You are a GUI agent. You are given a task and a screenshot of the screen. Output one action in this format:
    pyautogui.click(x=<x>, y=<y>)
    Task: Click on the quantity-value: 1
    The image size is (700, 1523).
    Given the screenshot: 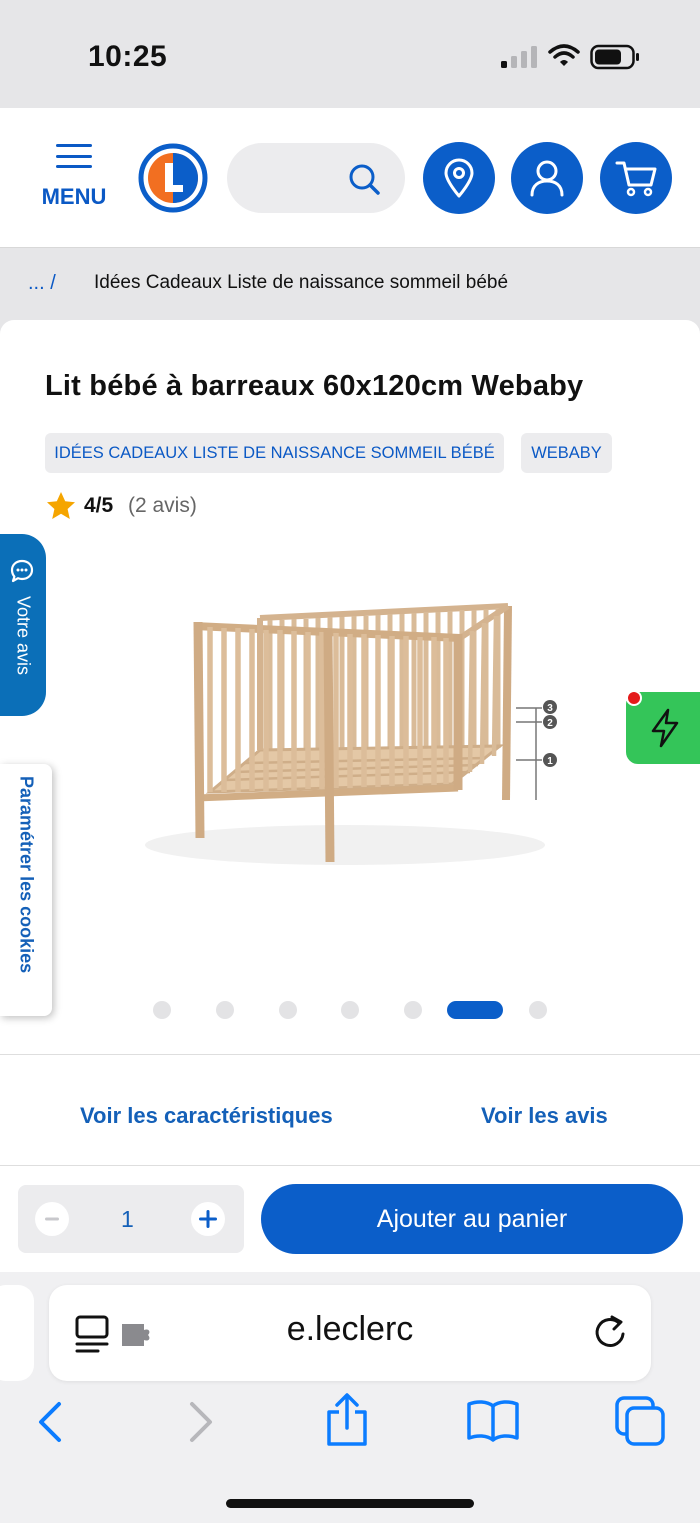 What is the action you would take?
    pyautogui.click(x=127, y=1219)
    